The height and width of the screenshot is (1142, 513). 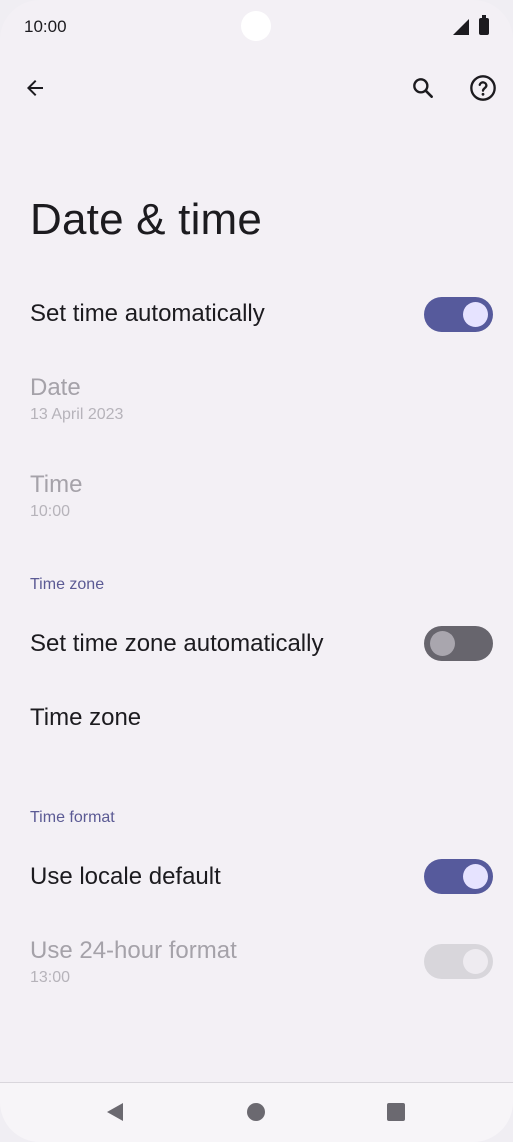 I want to click on time-format-section-header: Time format, so click(x=72, y=817).